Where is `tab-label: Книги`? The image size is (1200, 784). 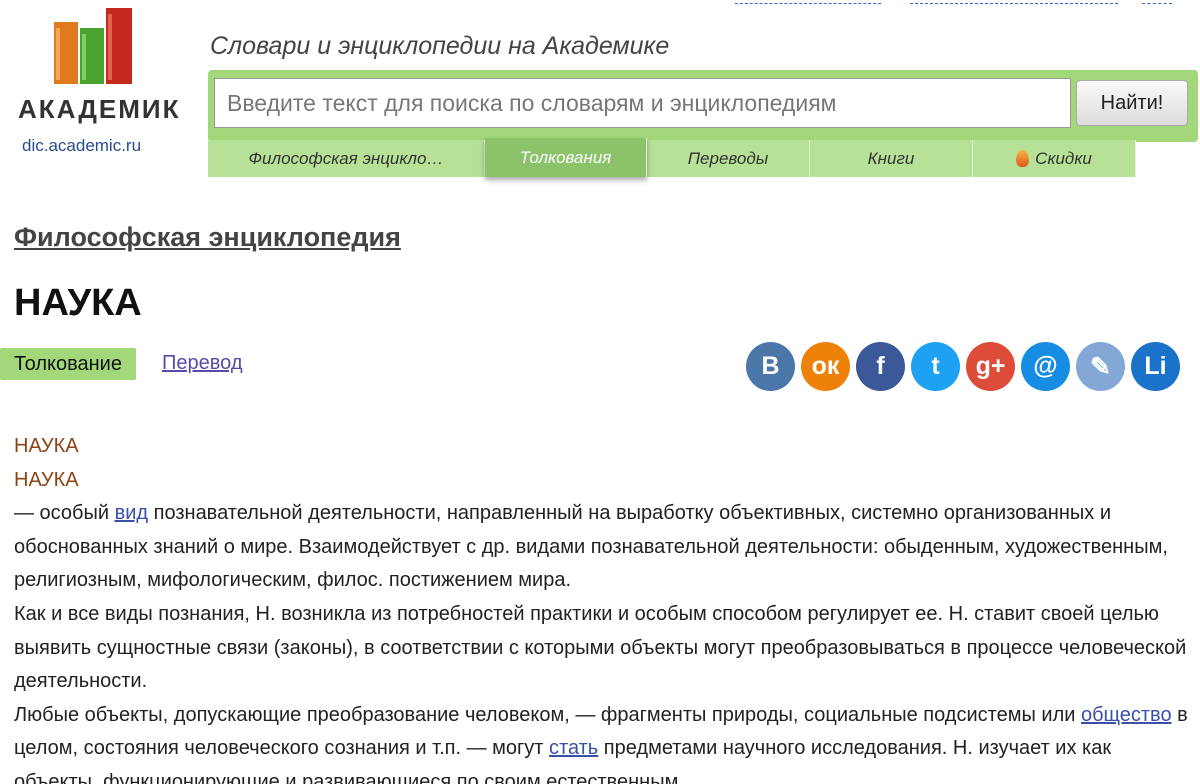 tab-label: Книги is located at coordinates (891, 158).